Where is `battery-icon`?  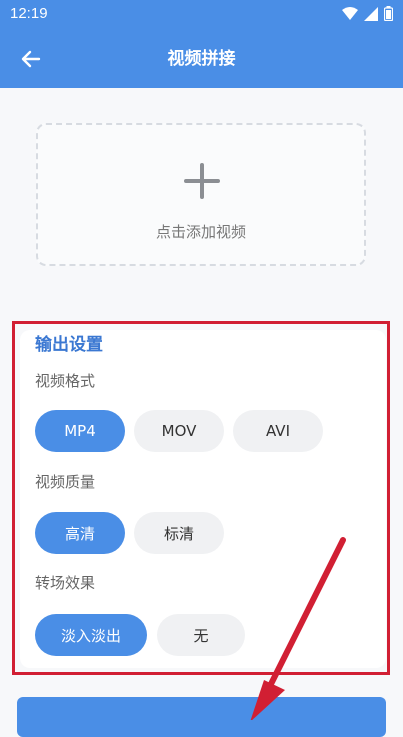 battery-icon is located at coordinates (388, 13).